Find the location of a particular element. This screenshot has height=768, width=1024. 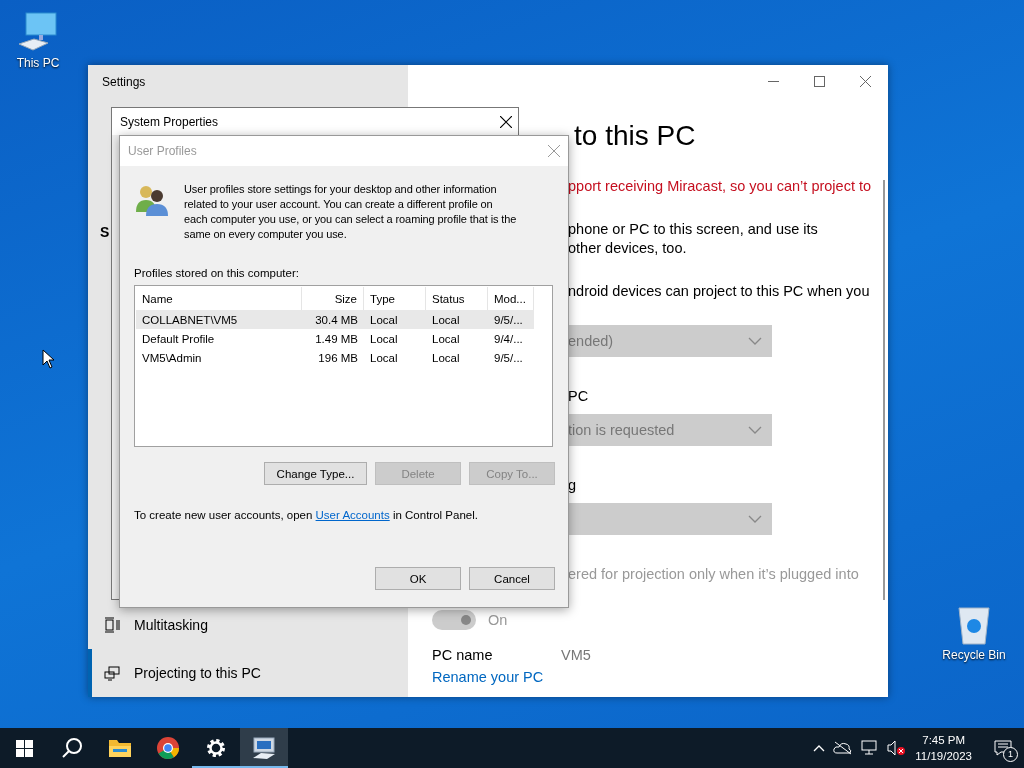

clock-time: 7:45 PM is located at coordinates (944, 740).